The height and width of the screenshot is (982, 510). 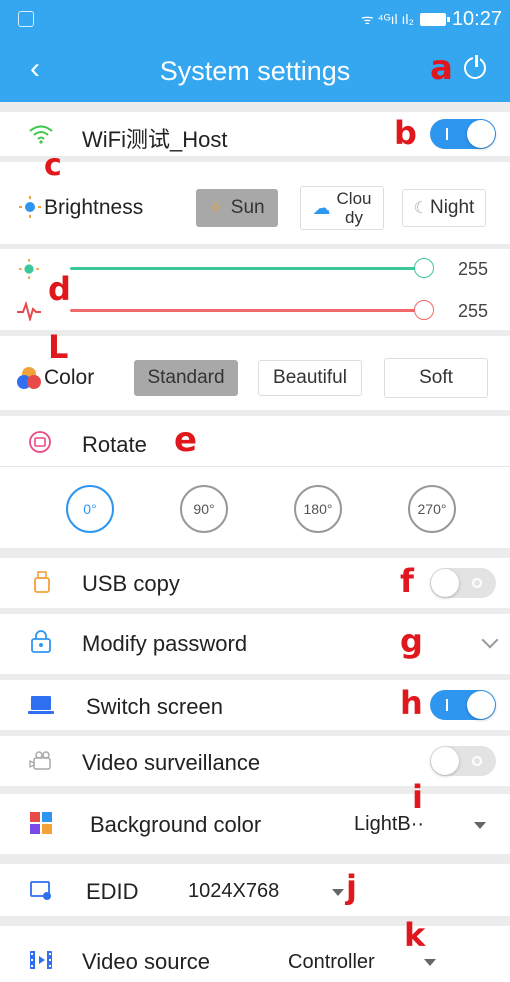 What do you see at coordinates (29, 378) in the screenshot?
I see `palette-icon` at bounding box center [29, 378].